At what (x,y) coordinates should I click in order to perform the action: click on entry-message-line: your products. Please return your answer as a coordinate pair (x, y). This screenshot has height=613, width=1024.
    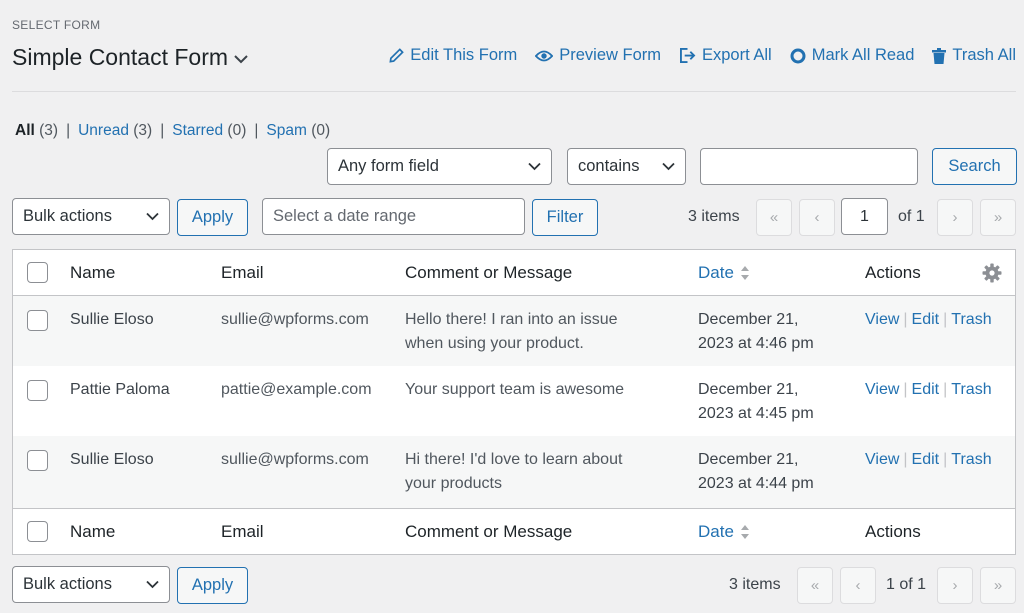
    Looking at the image, I should click on (453, 483).